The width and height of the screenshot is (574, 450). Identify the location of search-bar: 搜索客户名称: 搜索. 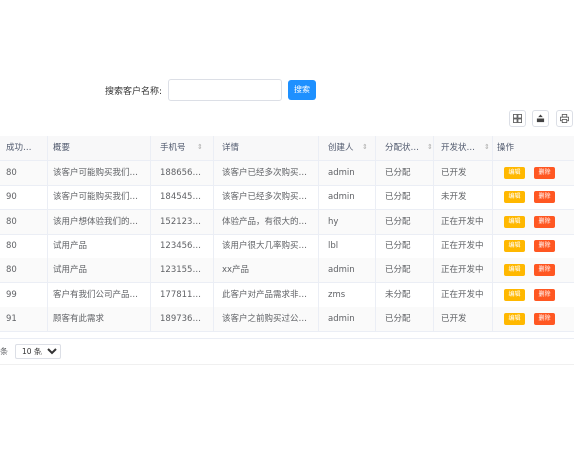
(287, 91).